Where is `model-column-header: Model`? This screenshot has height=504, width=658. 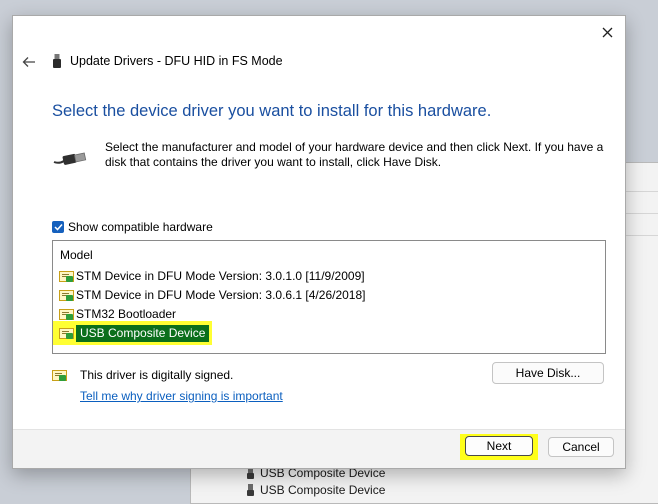
model-column-header: Model is located at coordinates (76, 255).